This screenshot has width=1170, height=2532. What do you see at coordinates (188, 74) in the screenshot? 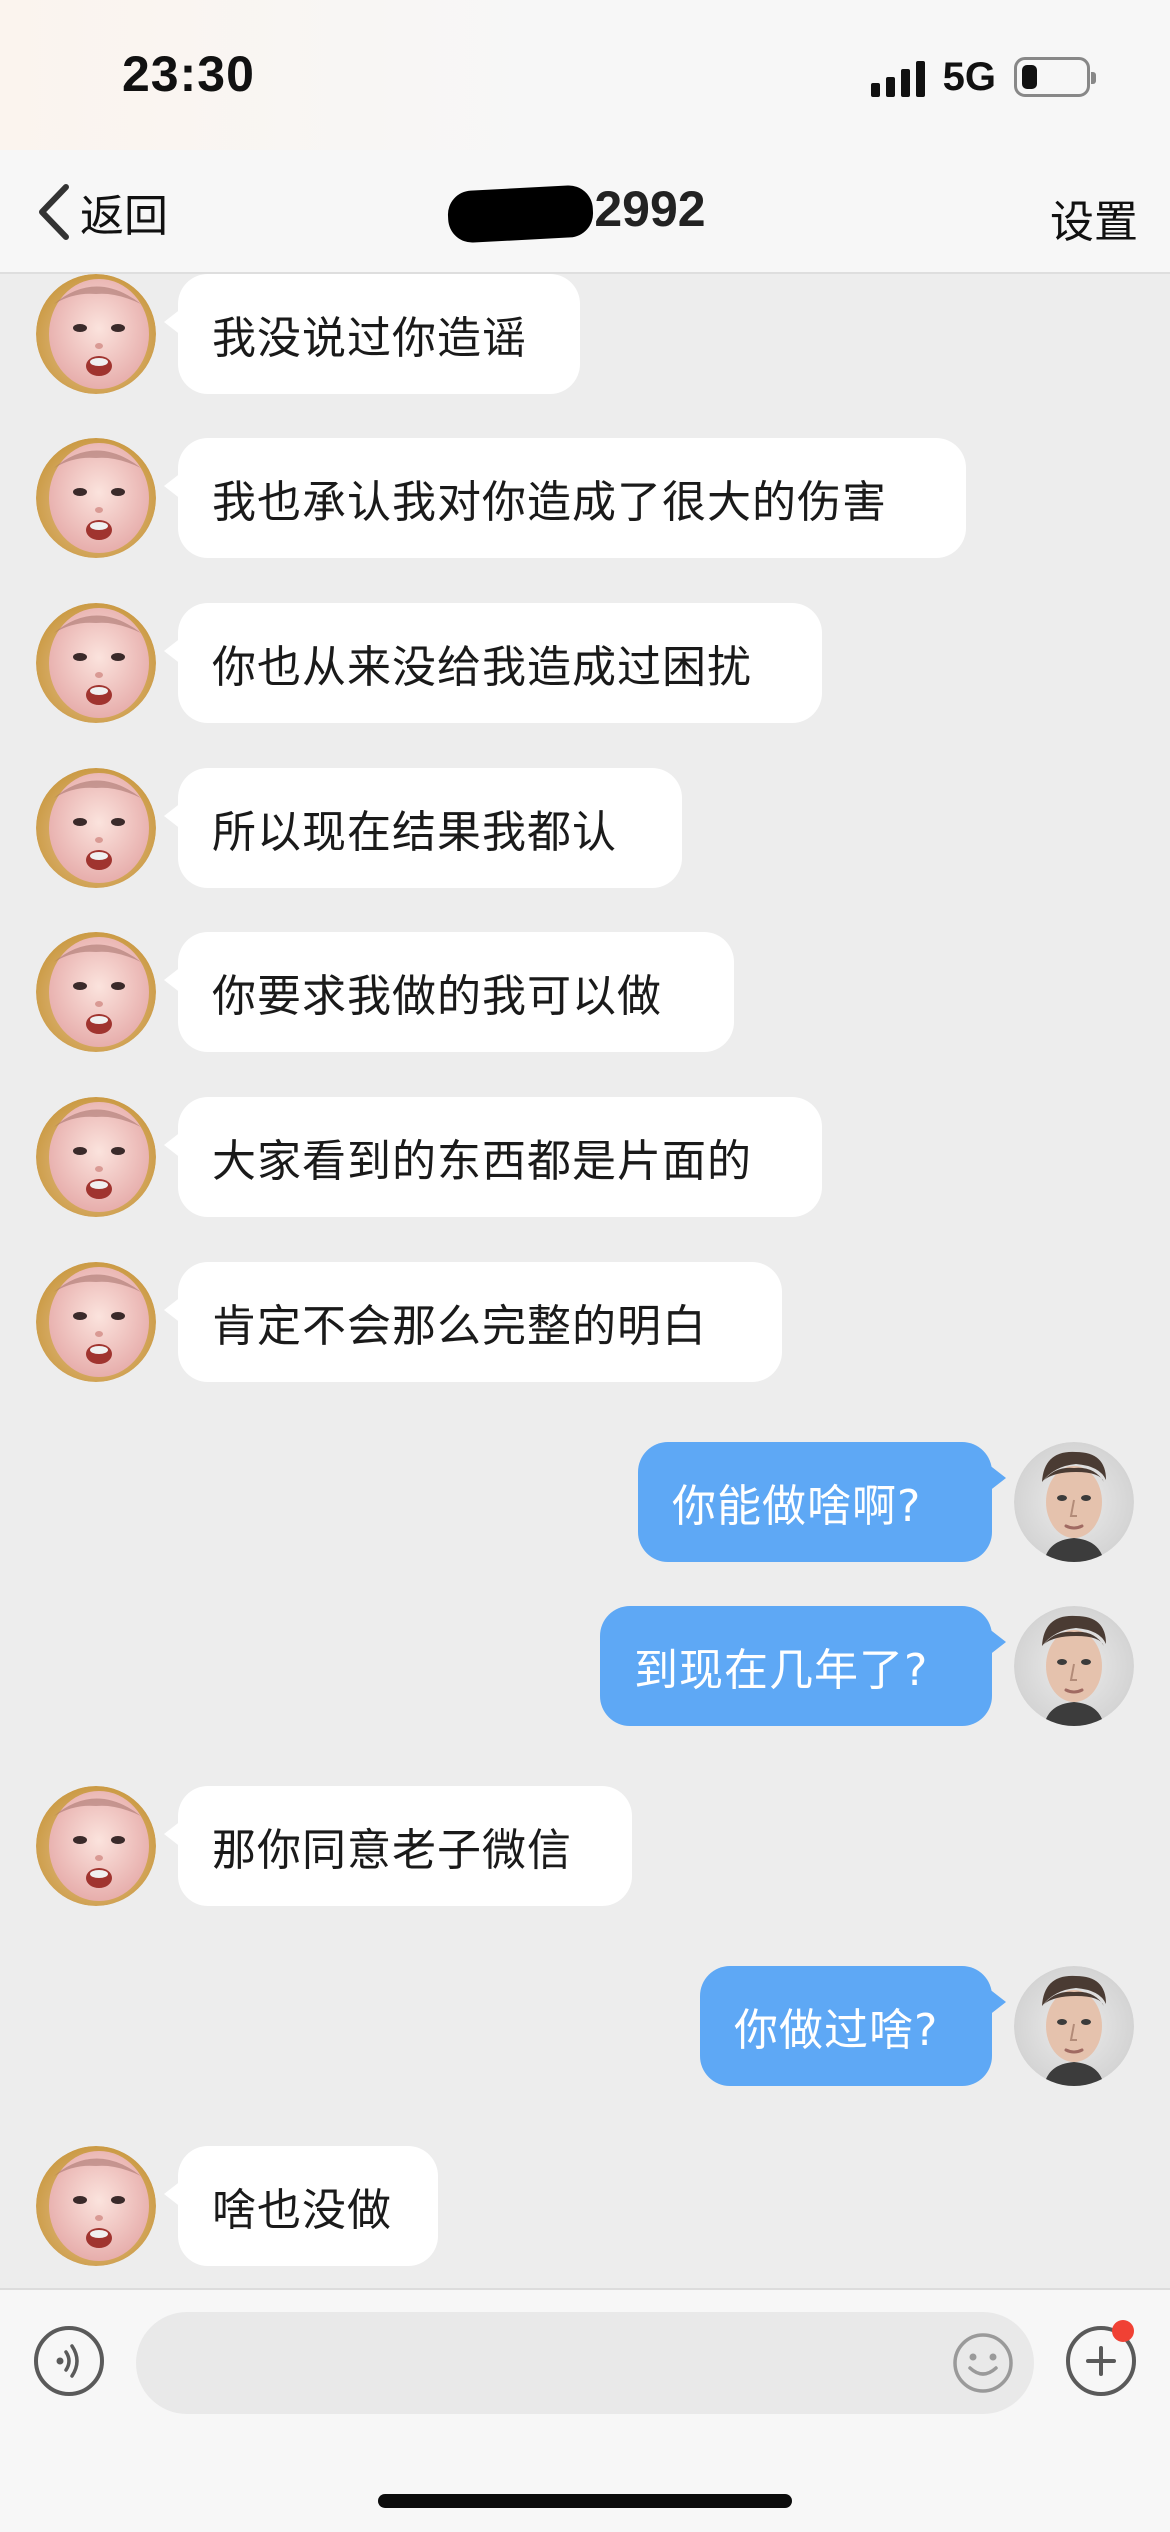
I see `status-time: 23:30` at bounding box center [188, 74].